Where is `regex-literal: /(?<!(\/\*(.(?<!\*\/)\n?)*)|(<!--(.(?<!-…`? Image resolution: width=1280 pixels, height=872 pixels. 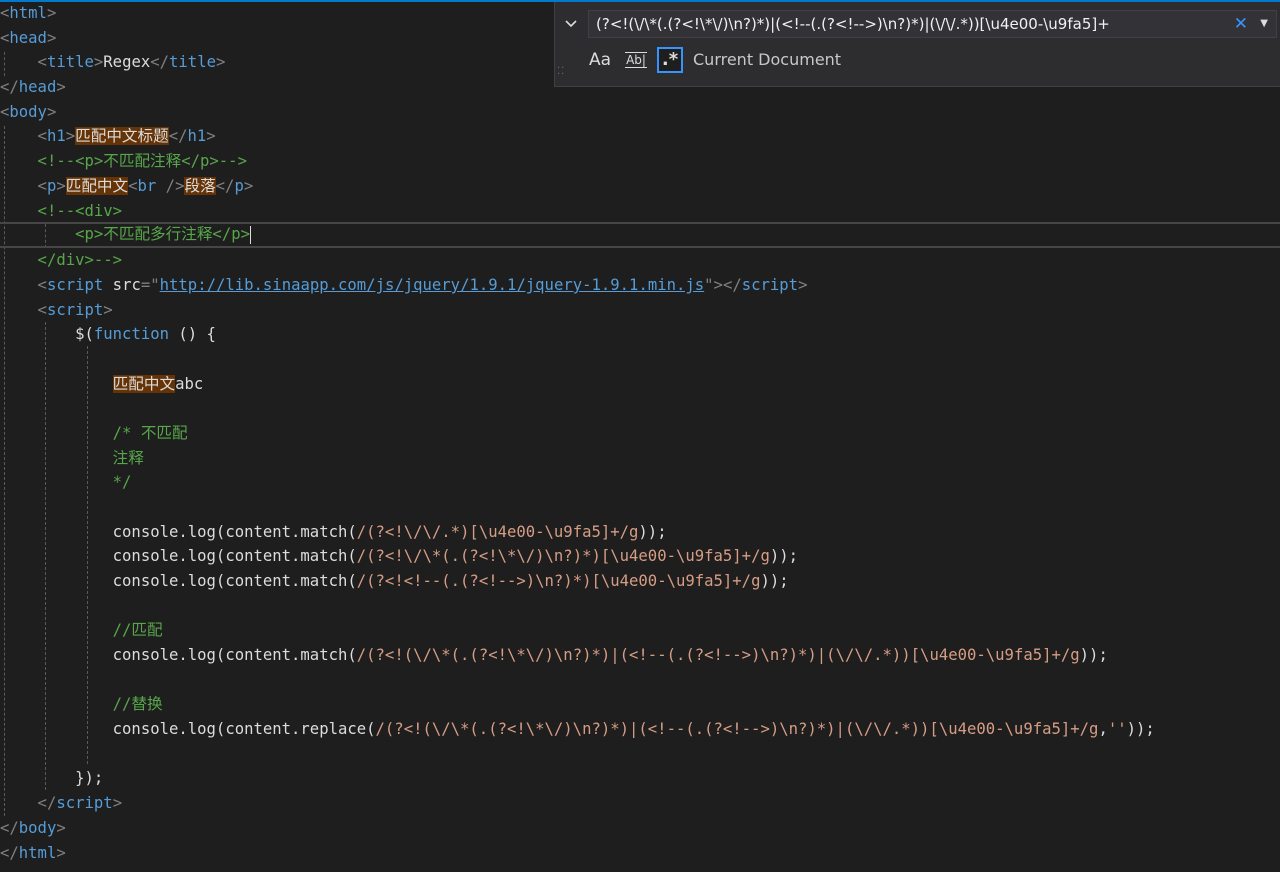 regex-literal: /(?<!(\/\*(.(?<!\*\/)\n?)*)|(<!--(.(?<!-… is located at coordinates (737, 729).